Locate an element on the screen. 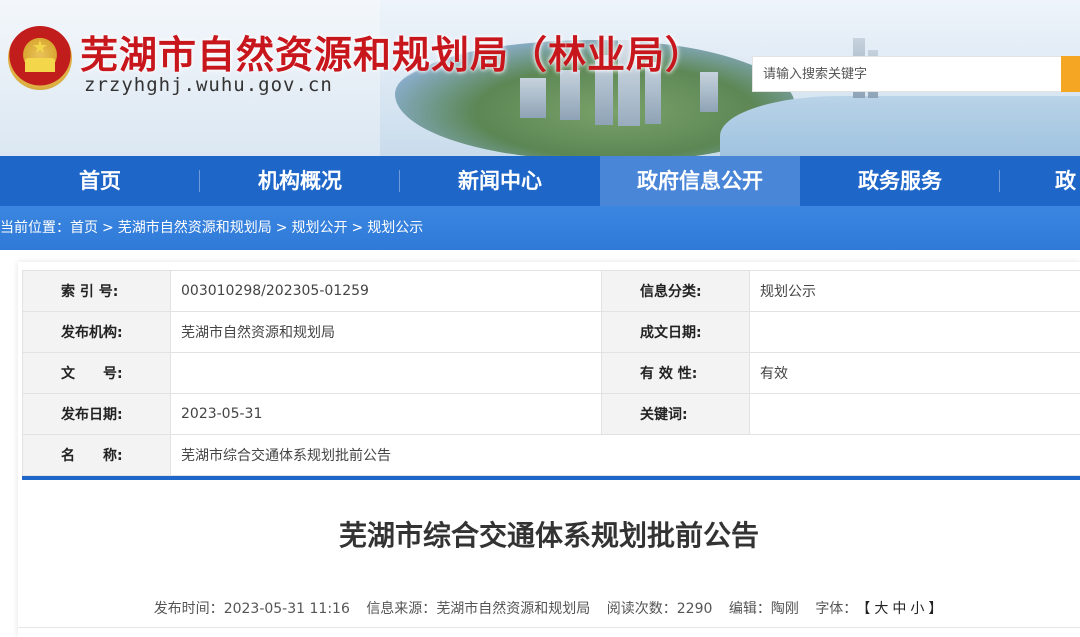  meta-value-keywords is located at coordinates (914, 414).